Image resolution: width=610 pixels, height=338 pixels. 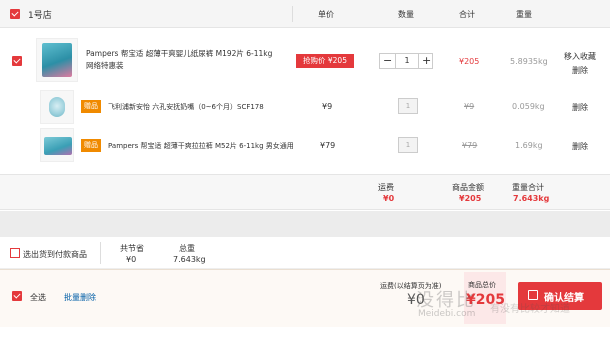 What do you see at coordinates (469, 106) in the screenshot?
I see `gift-subtotal: ¥9` at bounding box center [469, 106].